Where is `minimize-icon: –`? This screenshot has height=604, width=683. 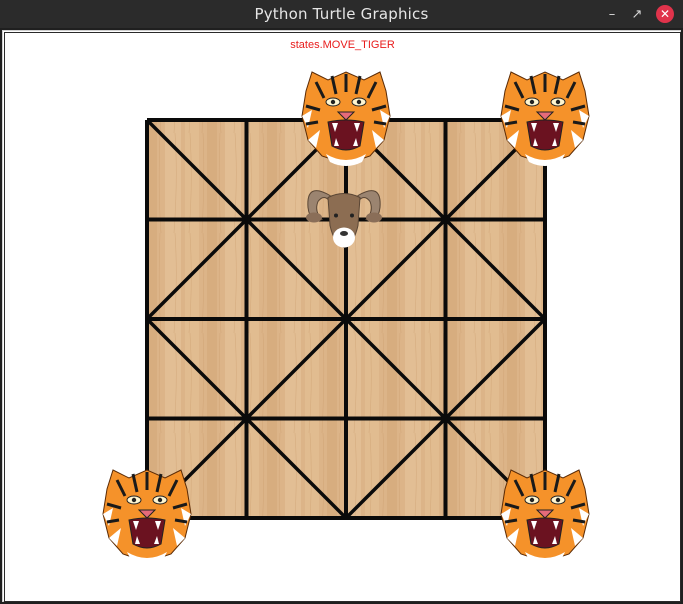
minimize-icon: – is located at coordinates (612, 14).